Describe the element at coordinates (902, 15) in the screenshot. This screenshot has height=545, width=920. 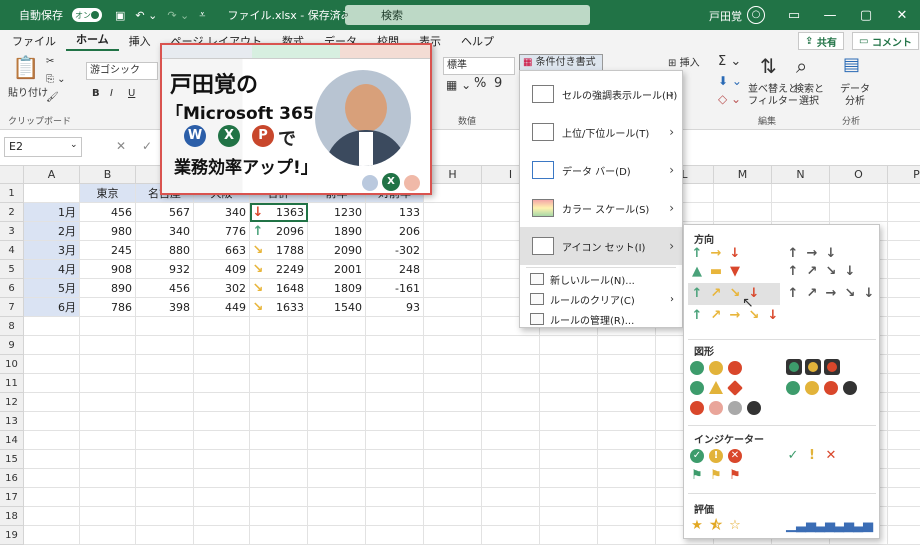
I see `close-icon: ✕` at that location.